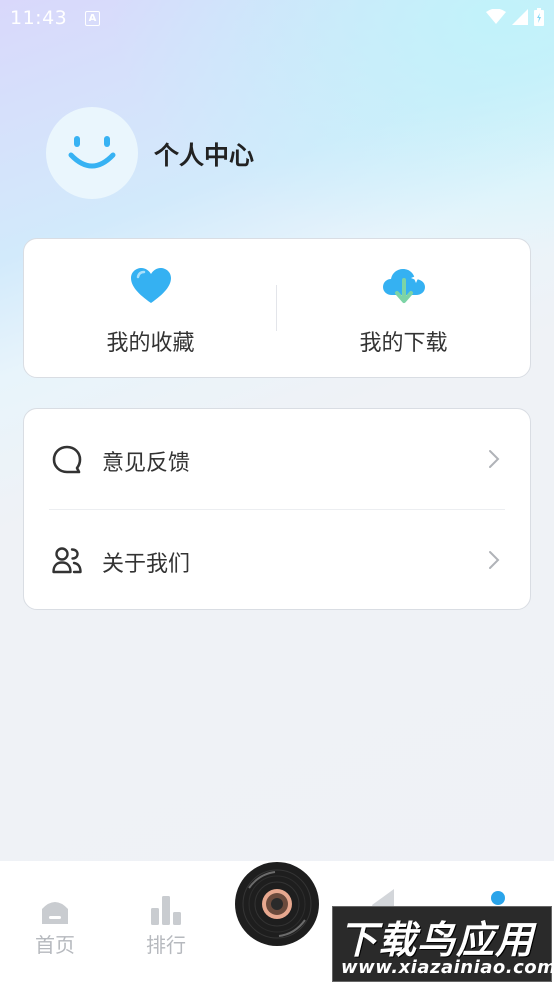 The height and width of the screenshot is (984, 554). What do you see at coordinates (166, 908) in the screenshot?
I see `bar-chart-icon` at bounding box center [166, 908].